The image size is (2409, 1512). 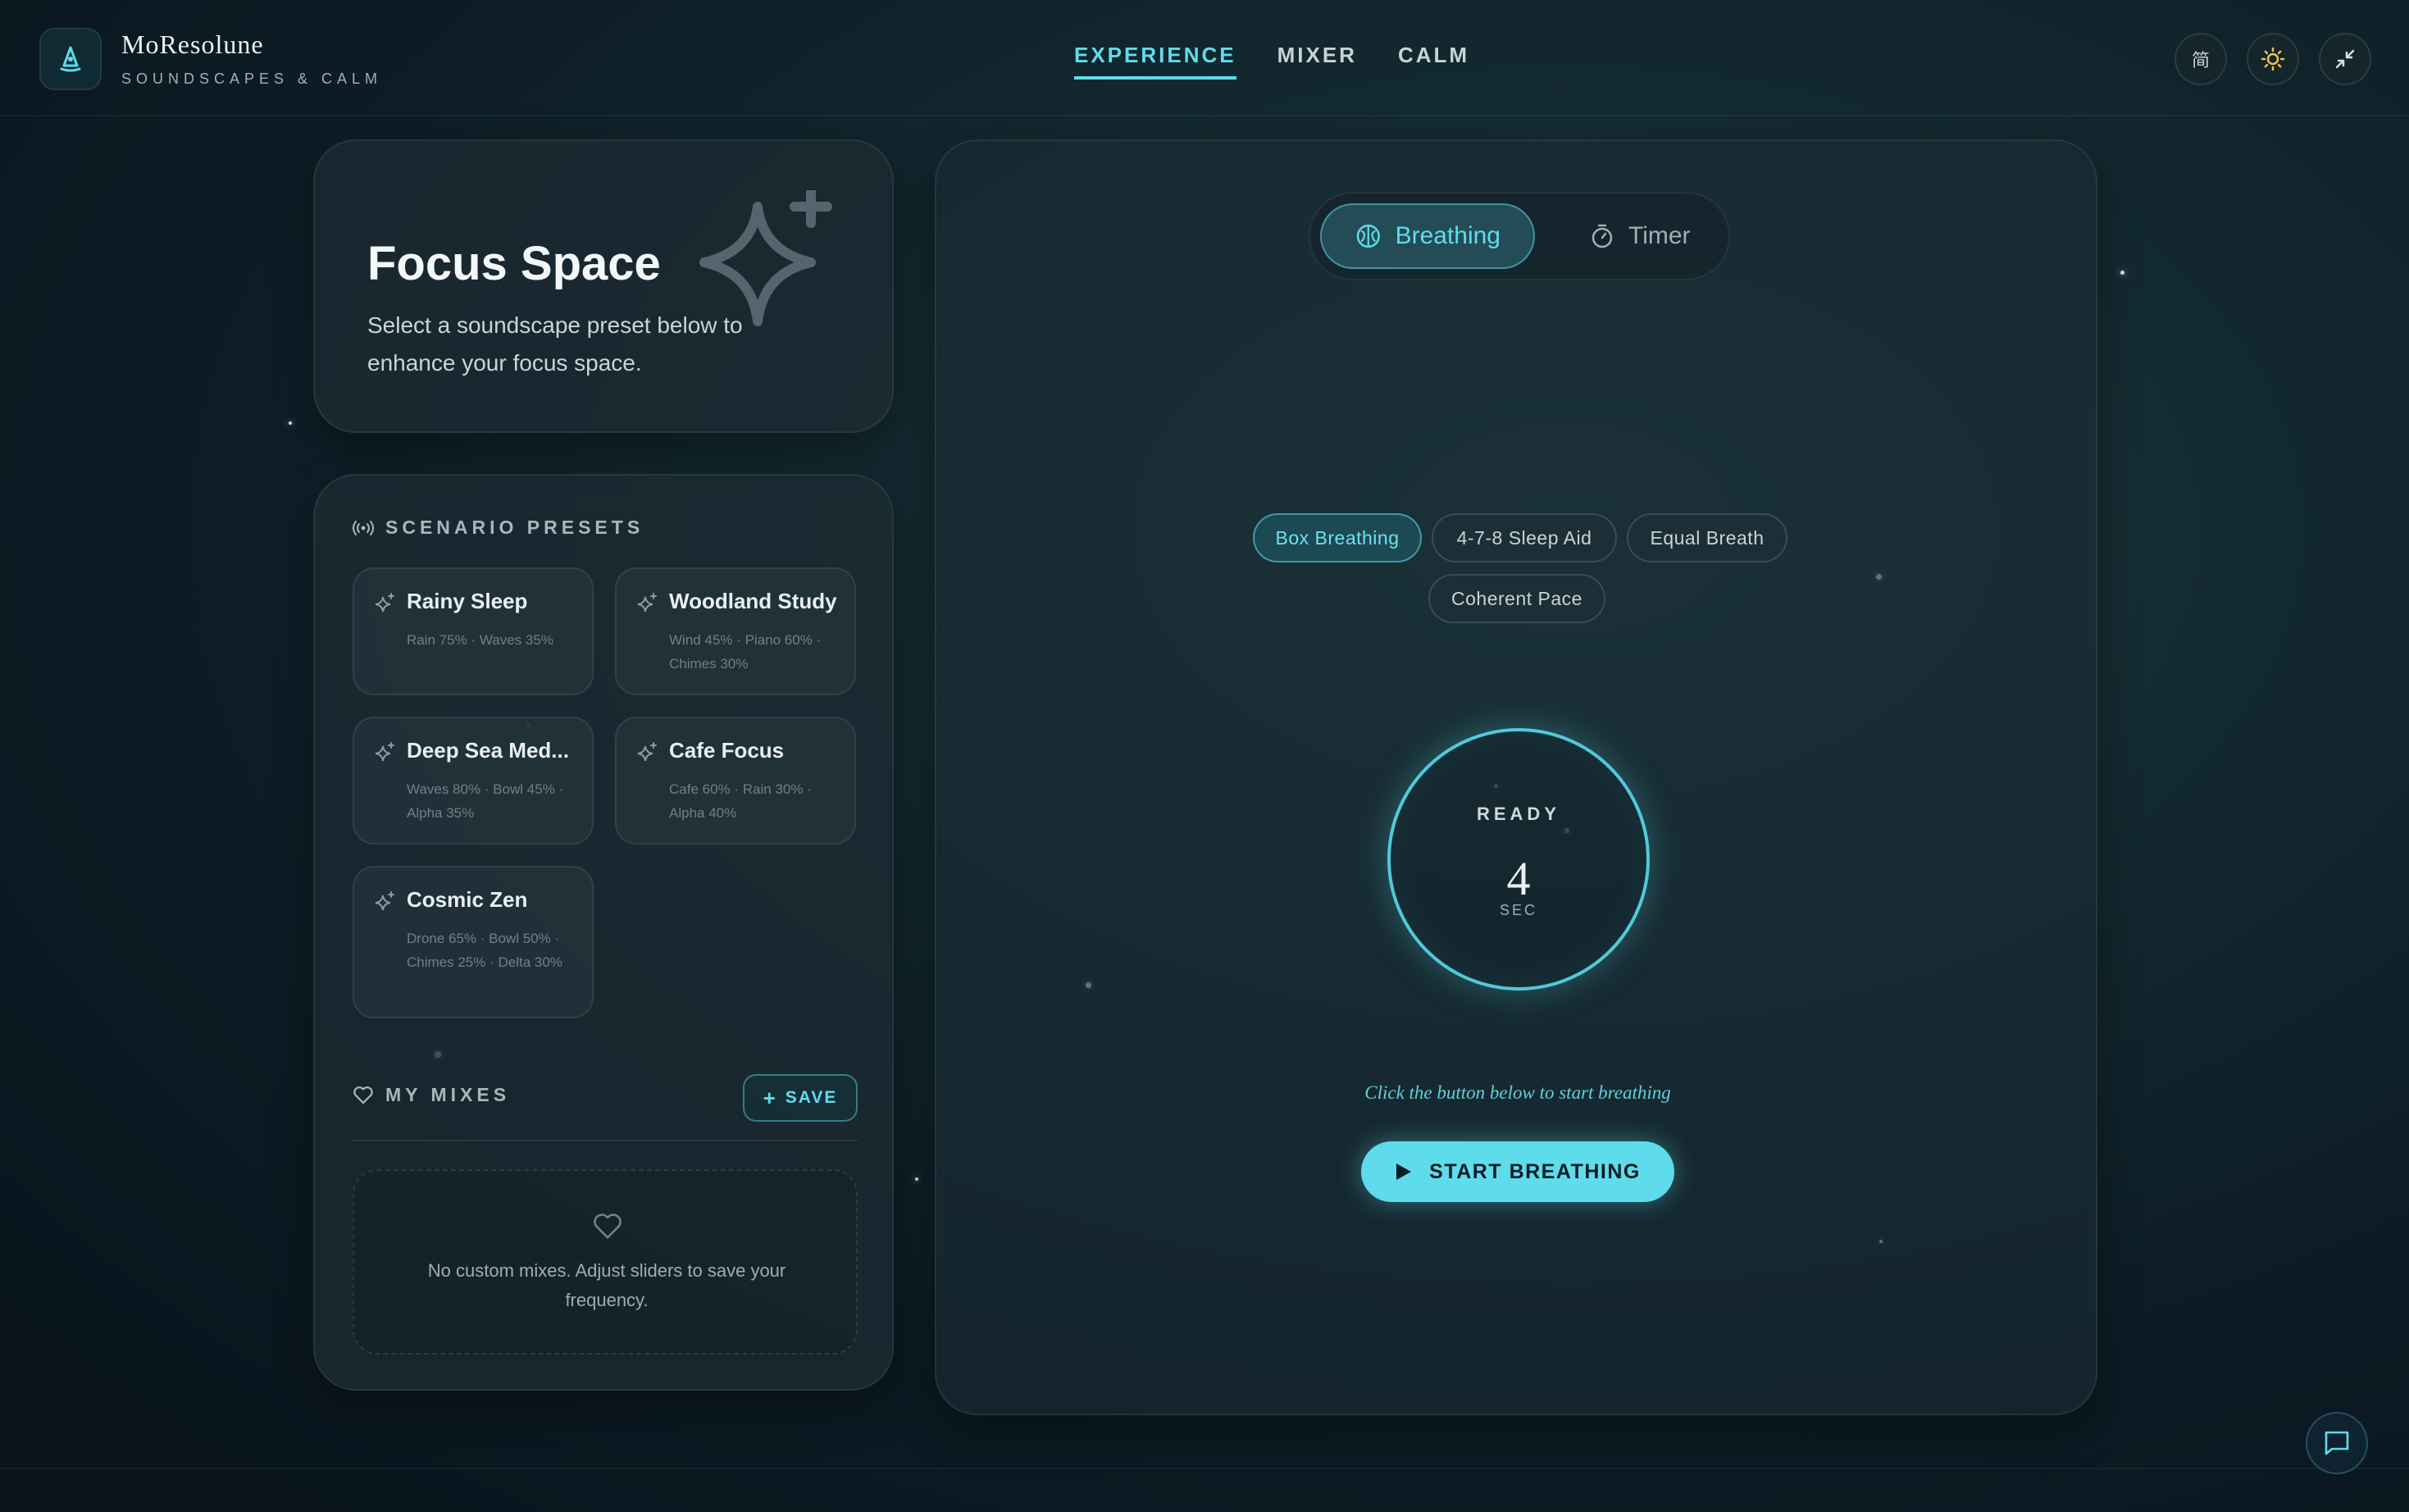 I want to click on section-label: MY MIXES, so click(x=448, y=1094).